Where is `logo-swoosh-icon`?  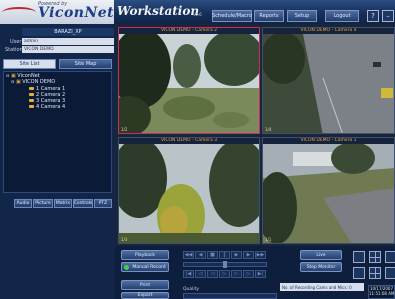
logo-swoosh-icon is located at coordinates (19, 12).